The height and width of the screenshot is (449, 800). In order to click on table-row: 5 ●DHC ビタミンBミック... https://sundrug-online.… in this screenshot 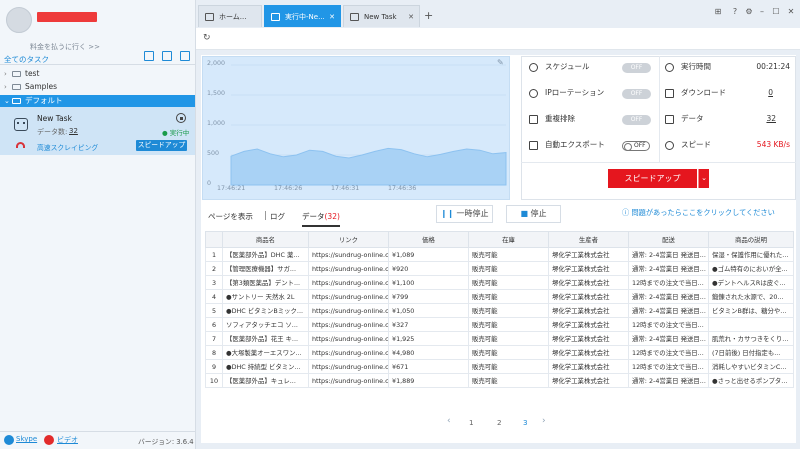, I will do `click(499, 310)`.